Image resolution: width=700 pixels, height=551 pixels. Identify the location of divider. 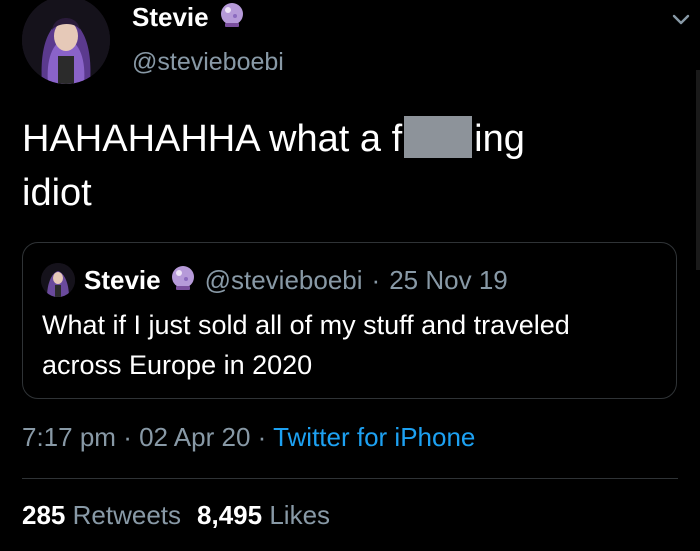
(350, 478).